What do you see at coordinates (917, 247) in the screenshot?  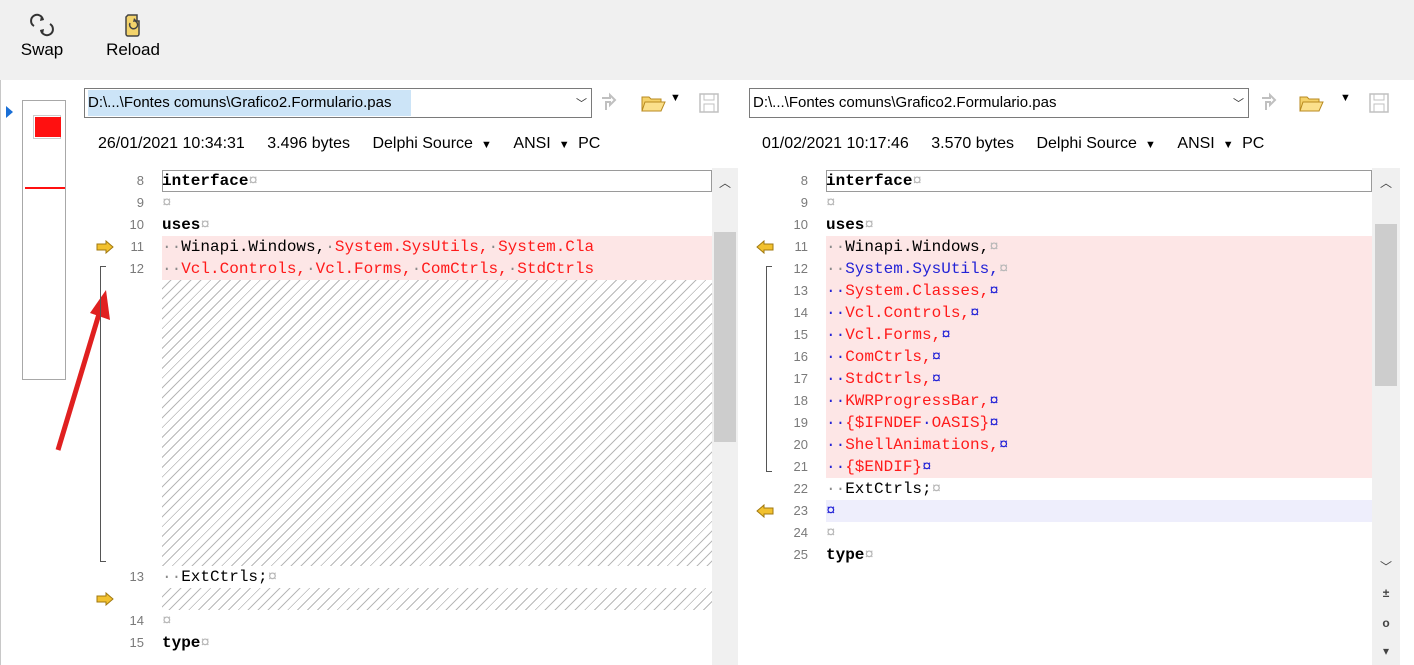 I see `code-token: Winapi.Windows,` at bounding box center [917, 247].